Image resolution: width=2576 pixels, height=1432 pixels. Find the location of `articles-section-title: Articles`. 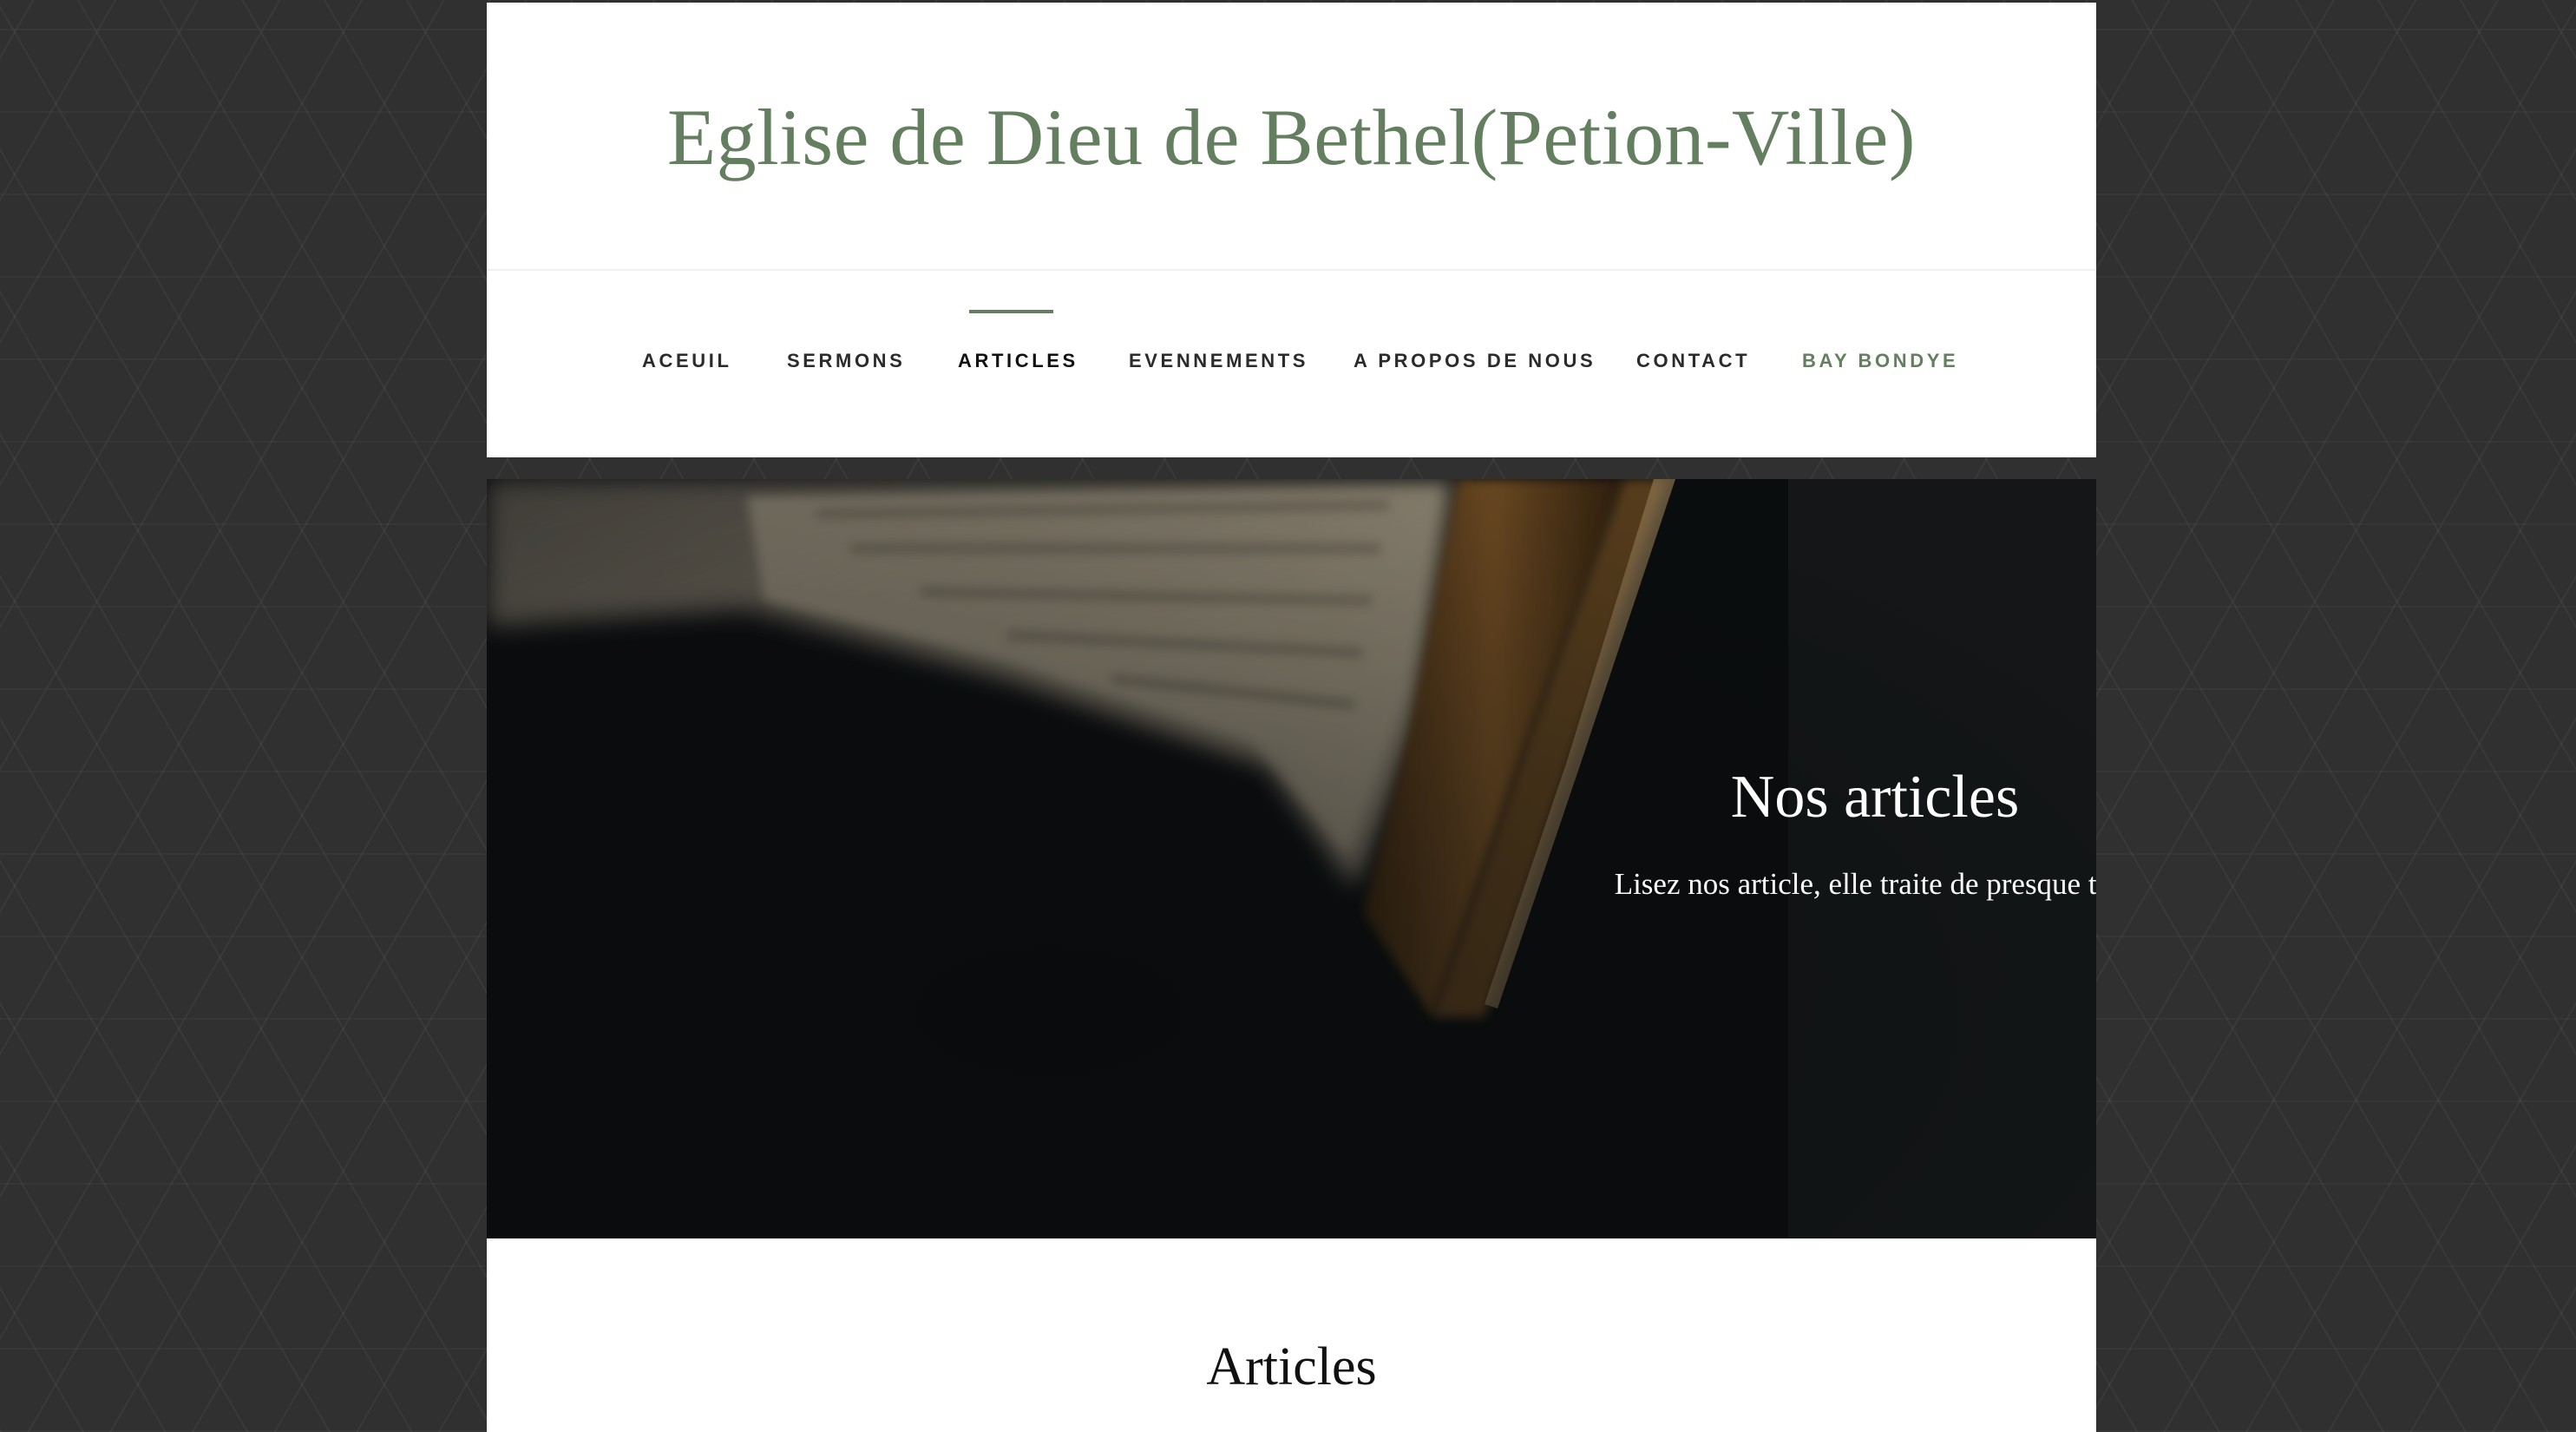

articles-section-title: Articles is located at coordinates (1291, 1366).